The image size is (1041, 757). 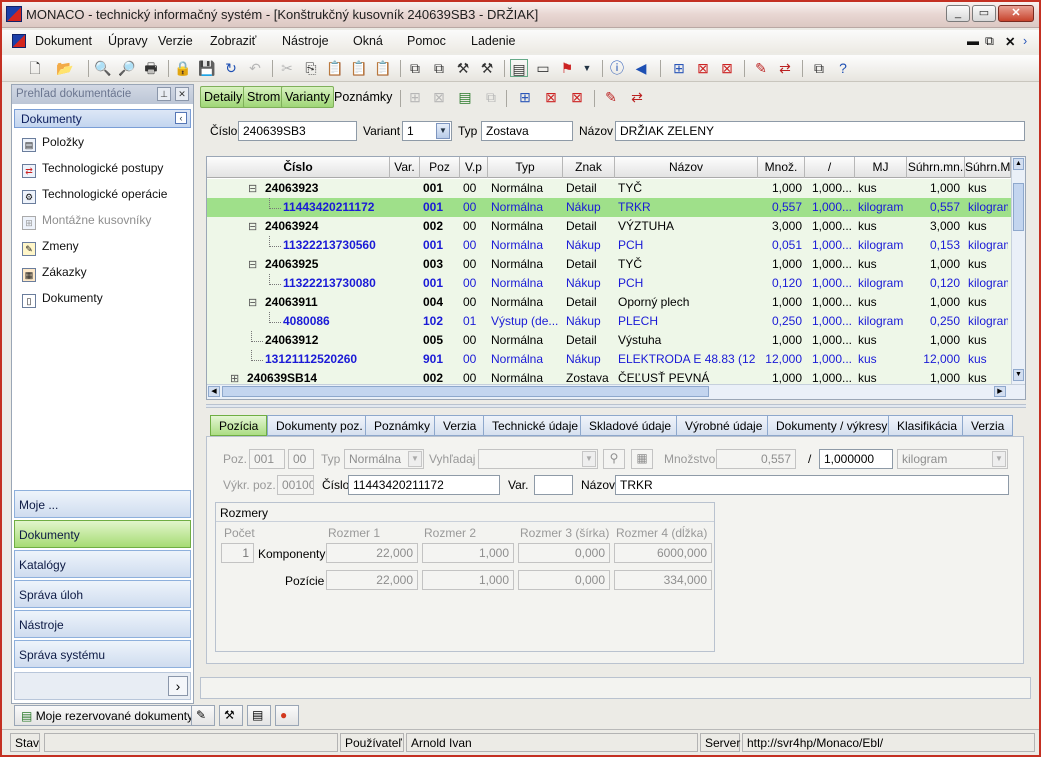 I want to click on scroll-thumb, so click(x=1018, y=207).